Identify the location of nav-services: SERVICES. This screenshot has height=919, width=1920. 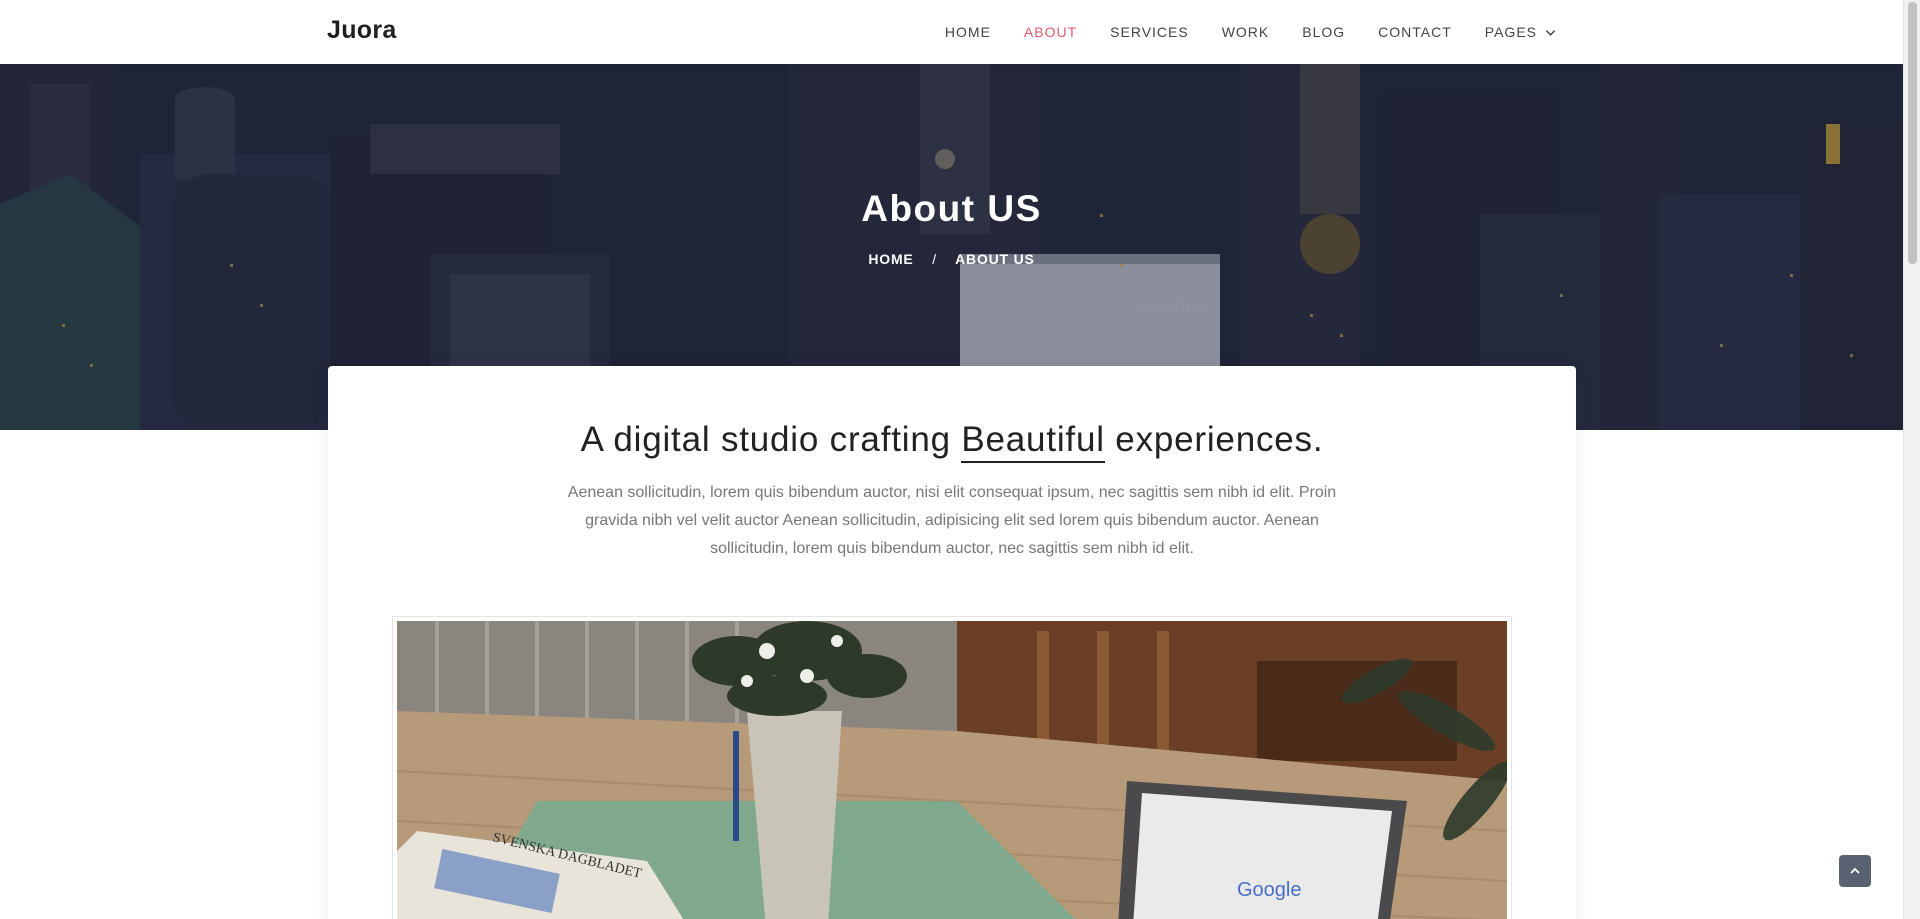
(1149, 32).